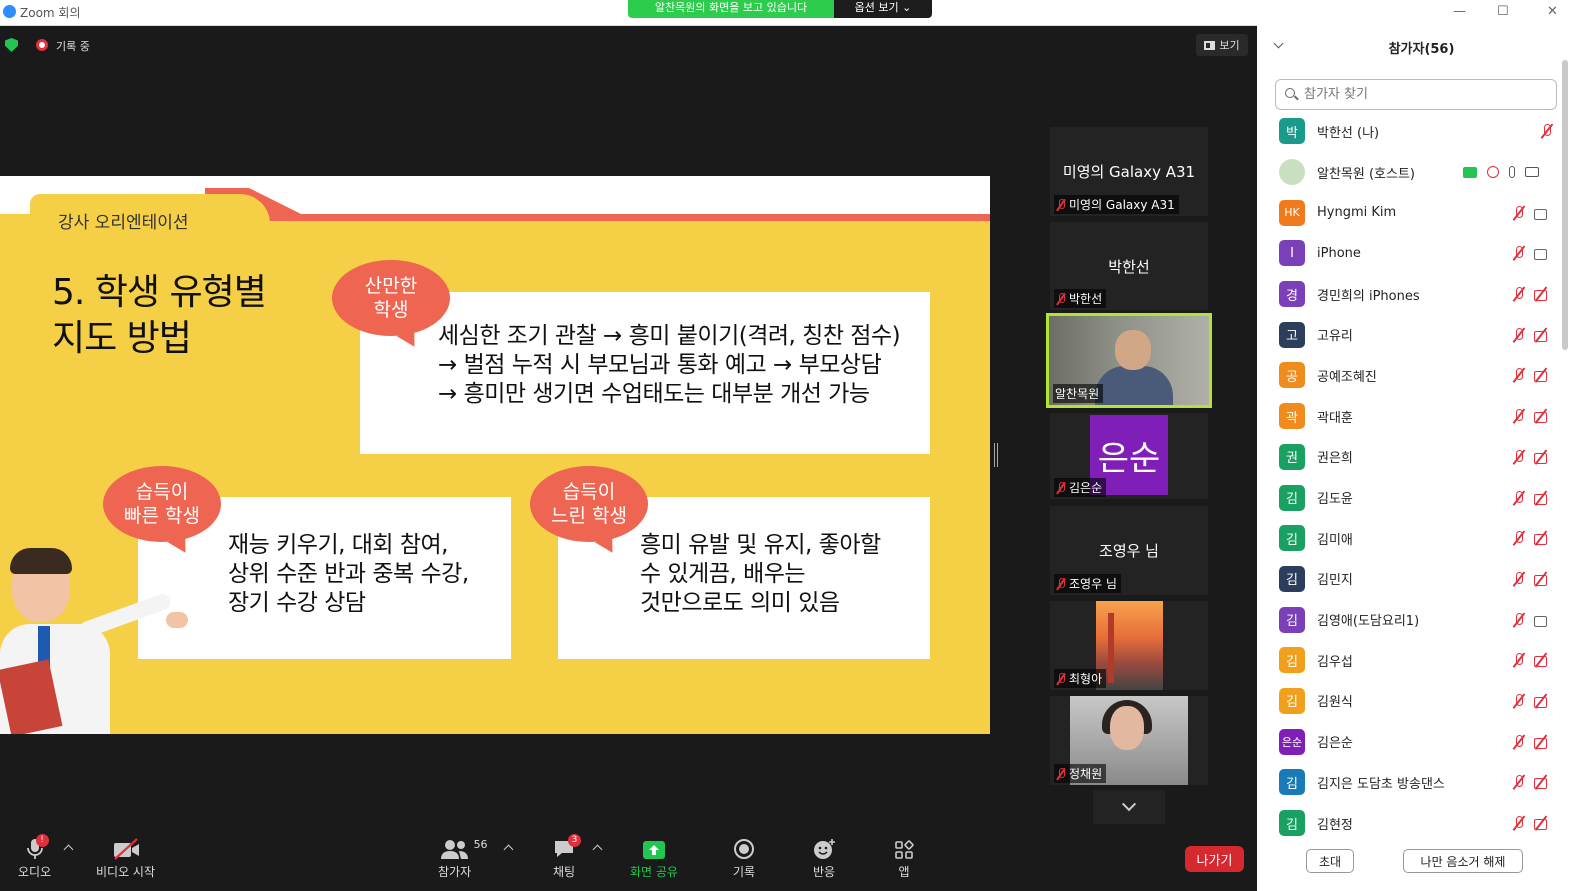 Image resolution: width=1586 pixels, height=891 pixels. I want to click on video-off-icon, so click(126, 849).